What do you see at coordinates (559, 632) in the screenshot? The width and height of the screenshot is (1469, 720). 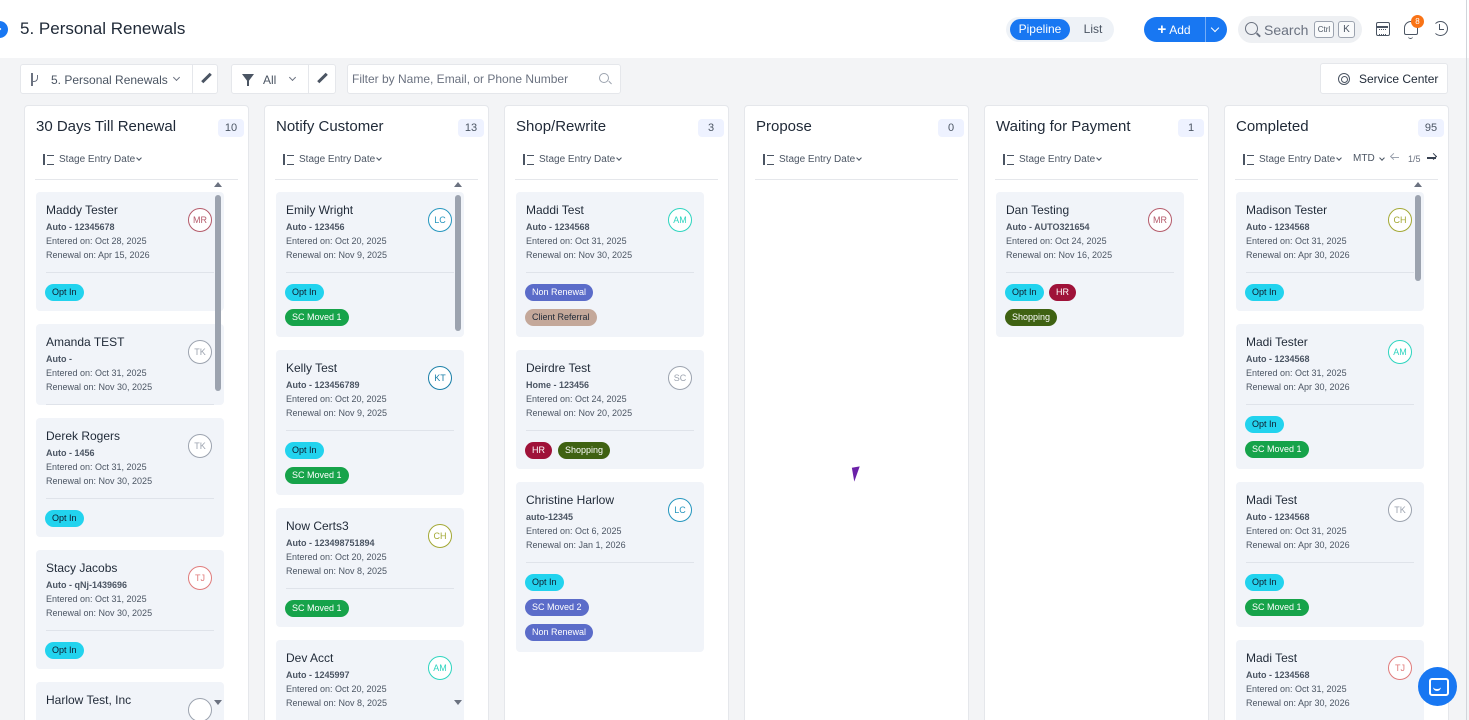 I see `tag-non-renewal: Non Renewal` at bounding box center [559, 632].